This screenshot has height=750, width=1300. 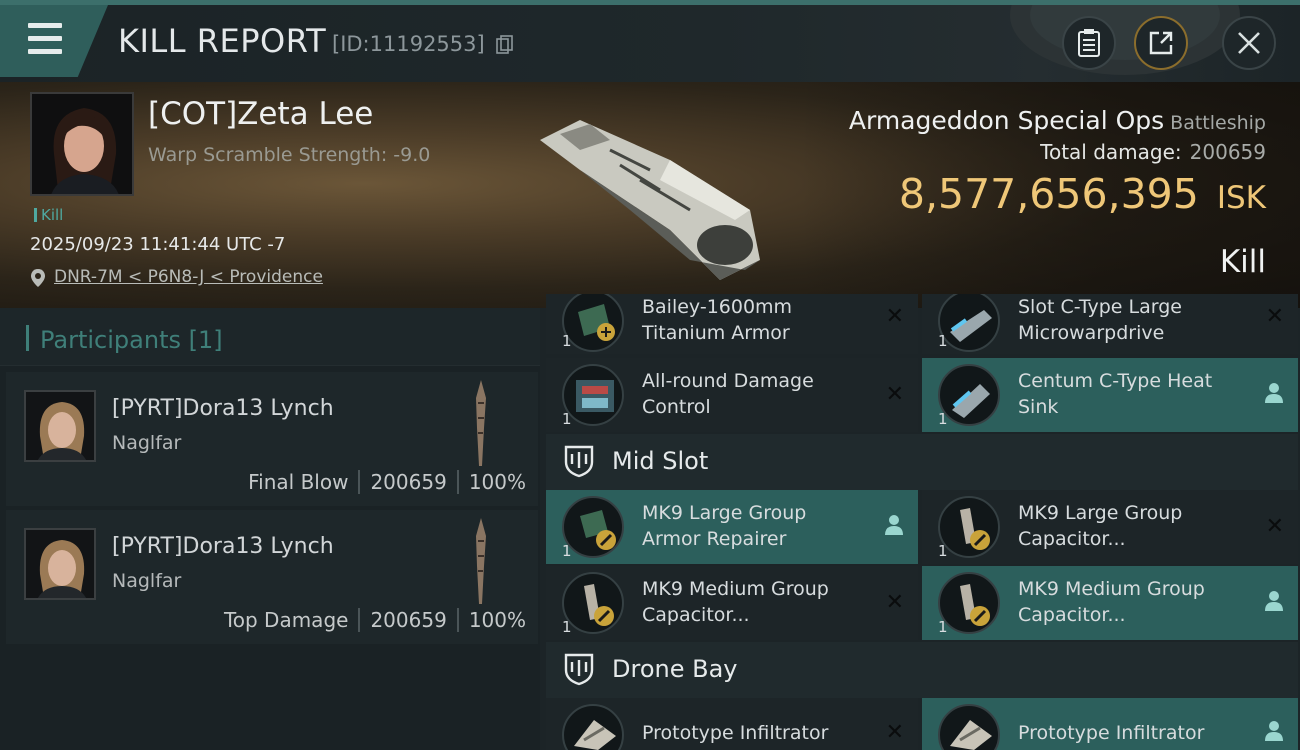 I want to click on module-card: 1 All-round Damage Control ✕, so click(x=732, y=395).